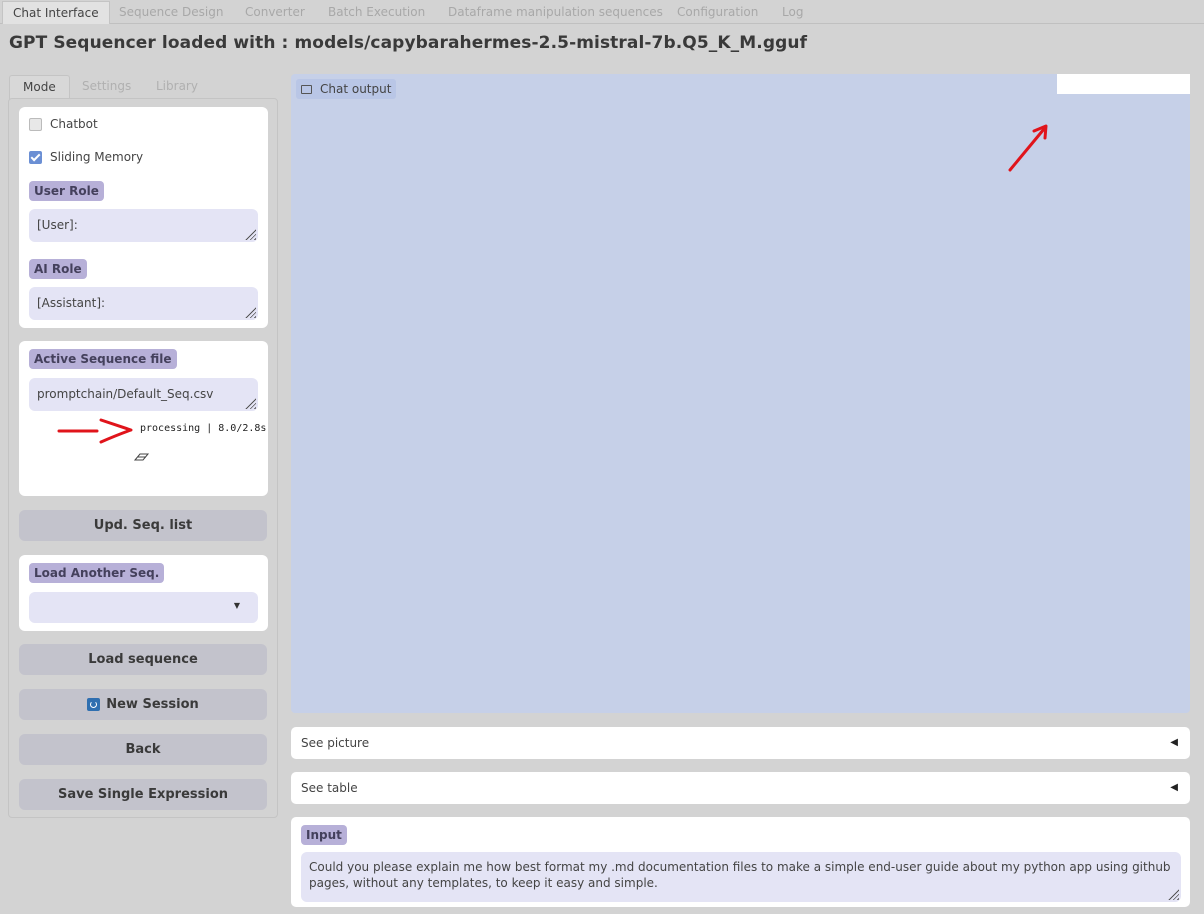 The width and height of the screenshot is (1204, 914). What do you see at coordinates (97, 157) in the screenshot?
I see `sliding-memory-label: Sliding Memory` at bounding box center [97, 157].